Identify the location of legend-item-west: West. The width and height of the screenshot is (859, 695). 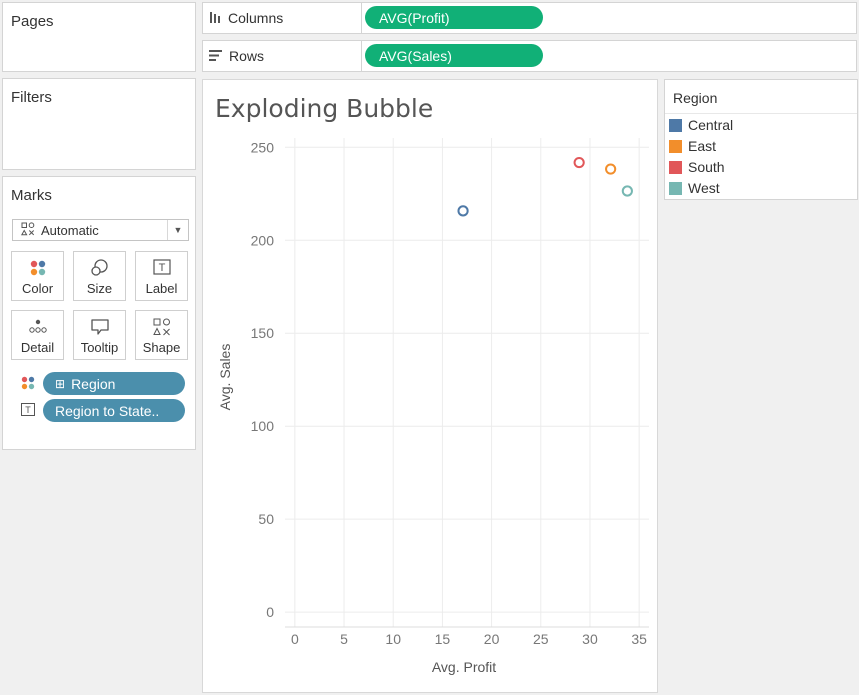
(694, 188).